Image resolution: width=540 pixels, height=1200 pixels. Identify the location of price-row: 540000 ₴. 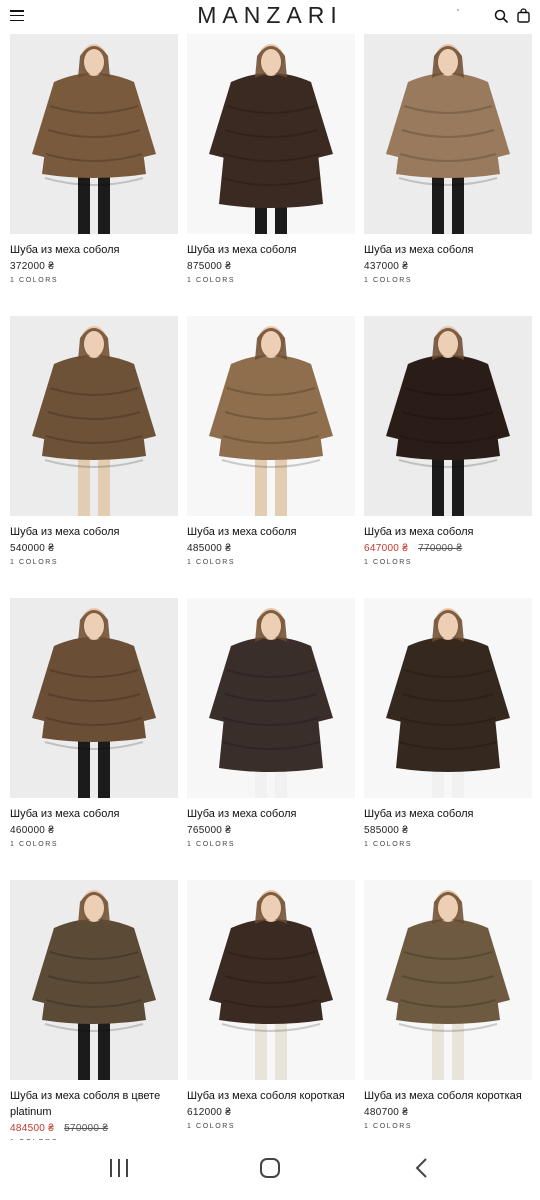
(94, 549).